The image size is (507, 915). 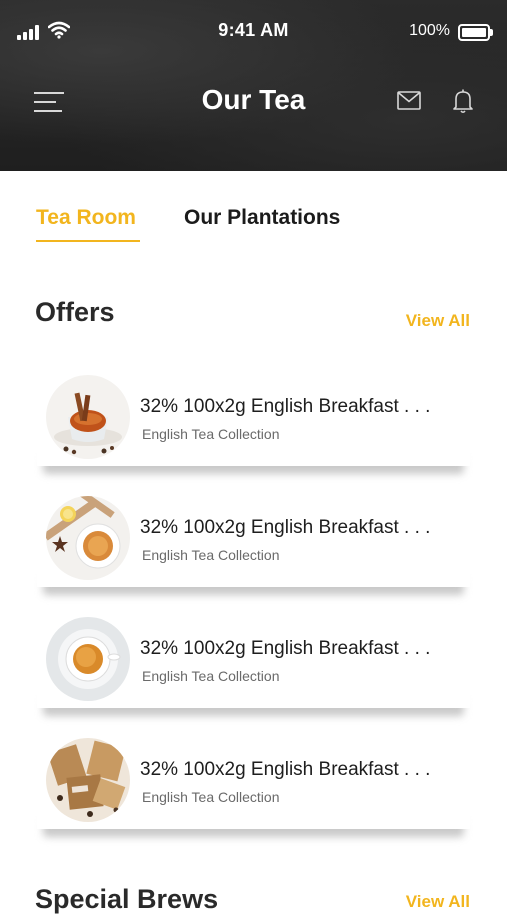 What do you see at coordinates (253, 30) in the screenshot?
I see `status-bar: 9:41 AM 100%` at bounding box center [253, 30].